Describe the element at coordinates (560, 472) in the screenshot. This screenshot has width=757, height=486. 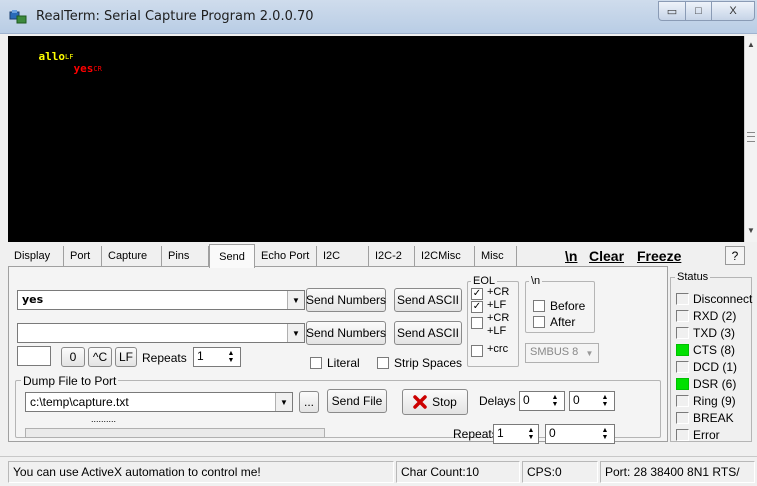
I see `cps-readout: CPS:0` at that location.